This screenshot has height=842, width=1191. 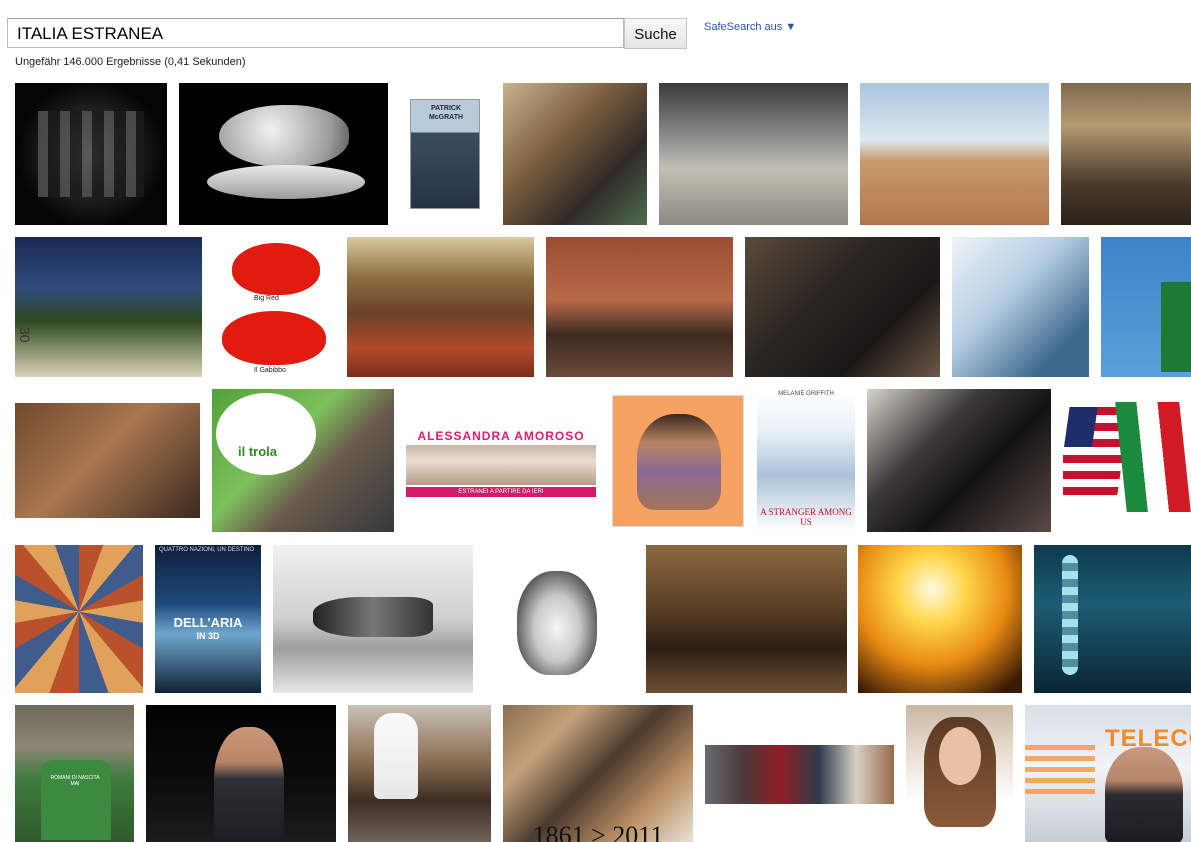 What do you see at coordinates (598, 831) in the screenshot?
I see `anniversary-years: 1861 > 2011` at bounding box center [598, 831].